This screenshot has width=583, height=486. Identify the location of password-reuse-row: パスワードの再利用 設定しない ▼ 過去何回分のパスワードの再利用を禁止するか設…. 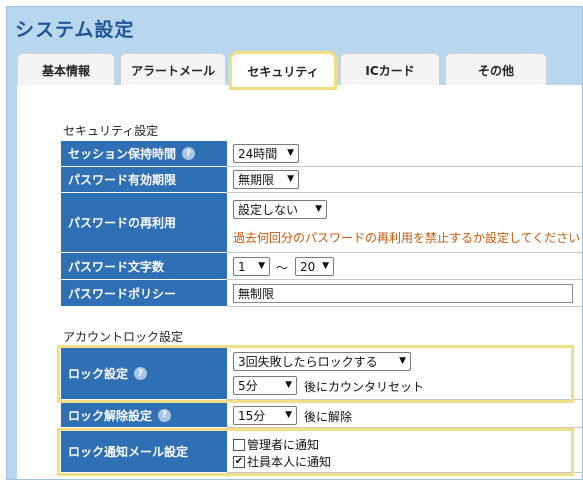
(321, 223).